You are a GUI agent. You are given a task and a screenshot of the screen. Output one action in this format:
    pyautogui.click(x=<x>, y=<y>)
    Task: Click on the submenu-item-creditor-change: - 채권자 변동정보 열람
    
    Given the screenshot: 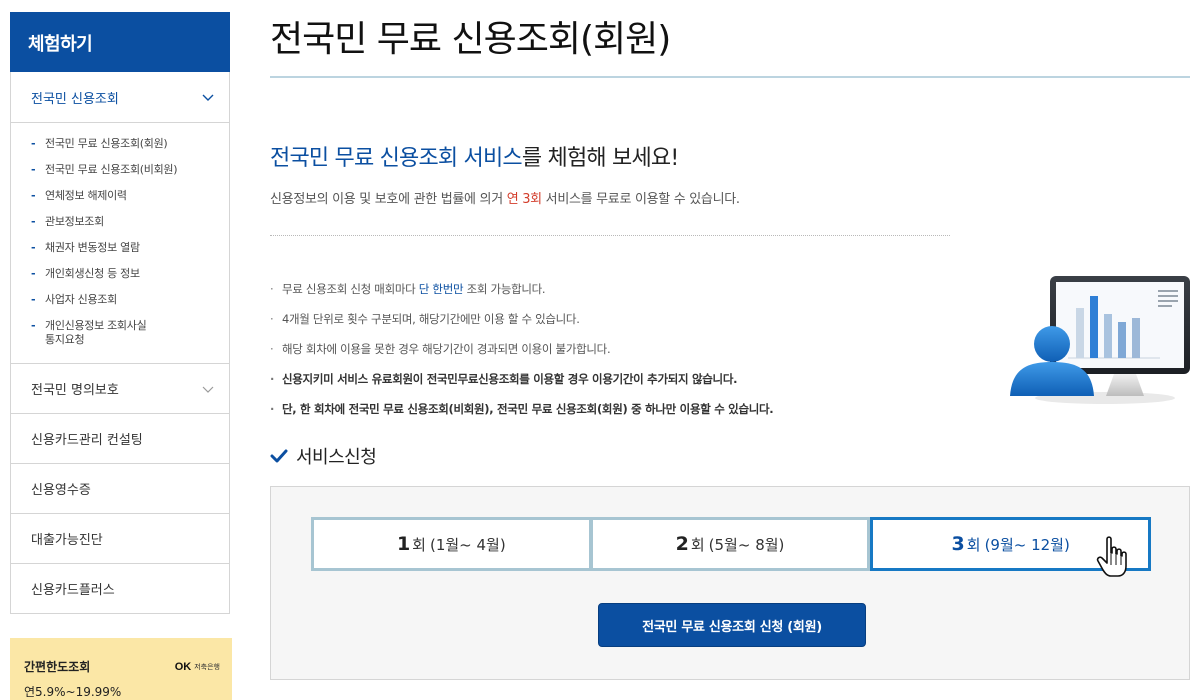 What is the action you would take?
    pyautogui.click(x=130, y=248)
    